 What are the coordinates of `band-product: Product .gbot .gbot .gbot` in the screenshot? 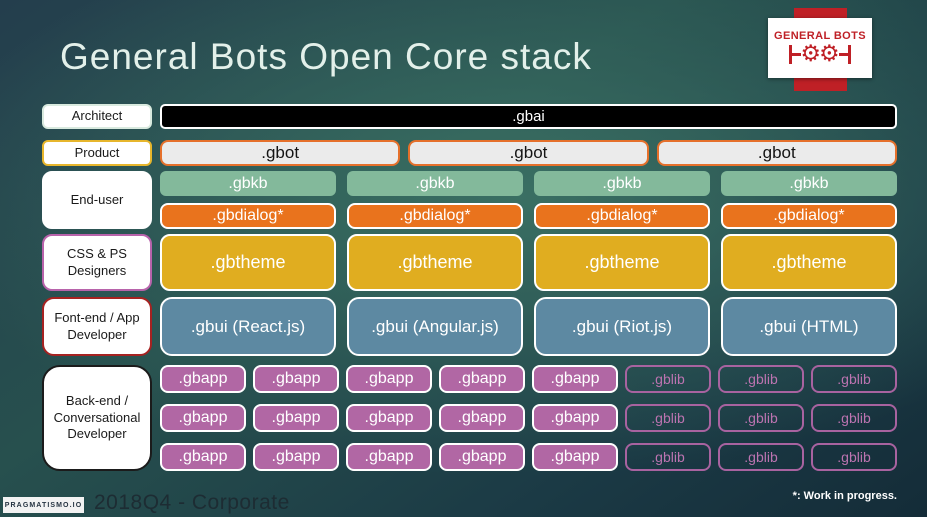 It's located at (469, 153).